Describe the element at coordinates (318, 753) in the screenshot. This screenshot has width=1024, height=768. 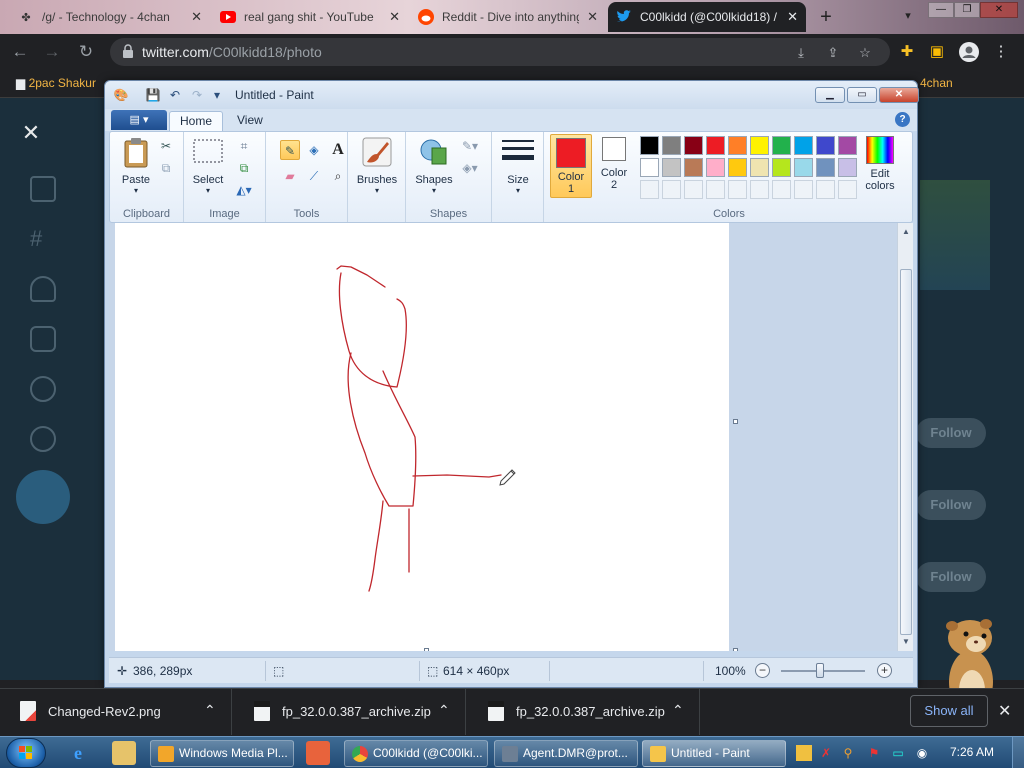
I see `firefox-icon` at that location.